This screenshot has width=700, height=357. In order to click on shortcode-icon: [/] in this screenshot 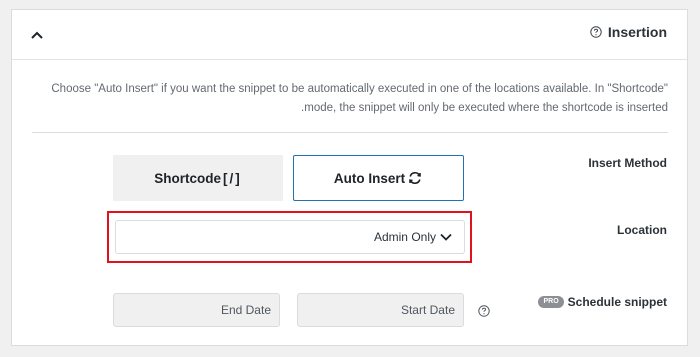, I will do `click(232, 178)`.